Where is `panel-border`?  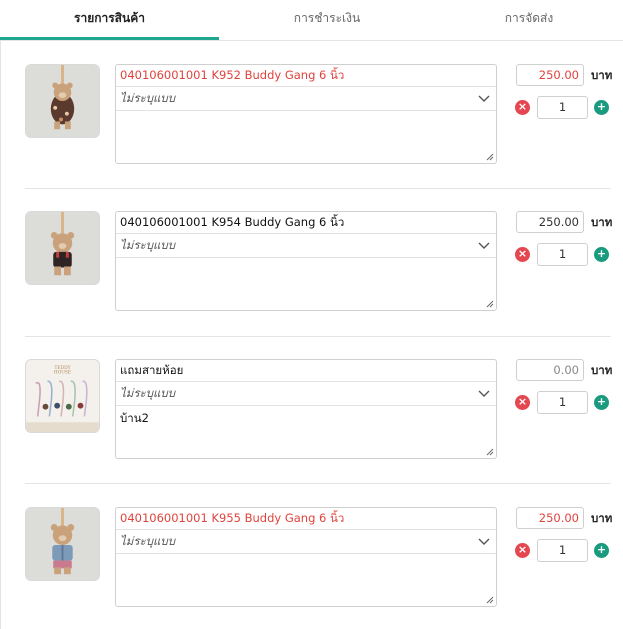 panel-border is located at coordinates (0, 335).